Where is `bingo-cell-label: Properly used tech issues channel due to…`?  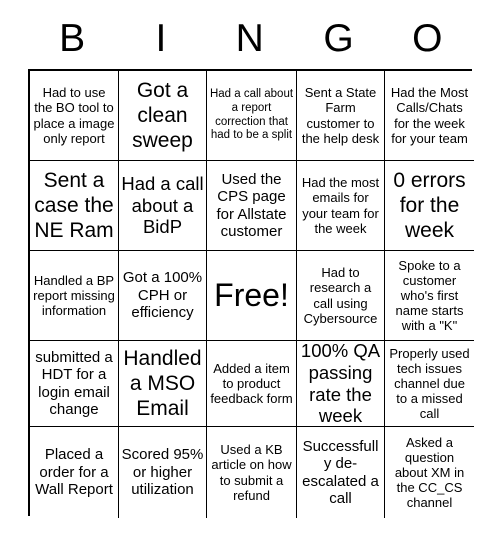
bingo-cell-label: Properly used tech issues channel due to… is located at coordinates (429, 383).